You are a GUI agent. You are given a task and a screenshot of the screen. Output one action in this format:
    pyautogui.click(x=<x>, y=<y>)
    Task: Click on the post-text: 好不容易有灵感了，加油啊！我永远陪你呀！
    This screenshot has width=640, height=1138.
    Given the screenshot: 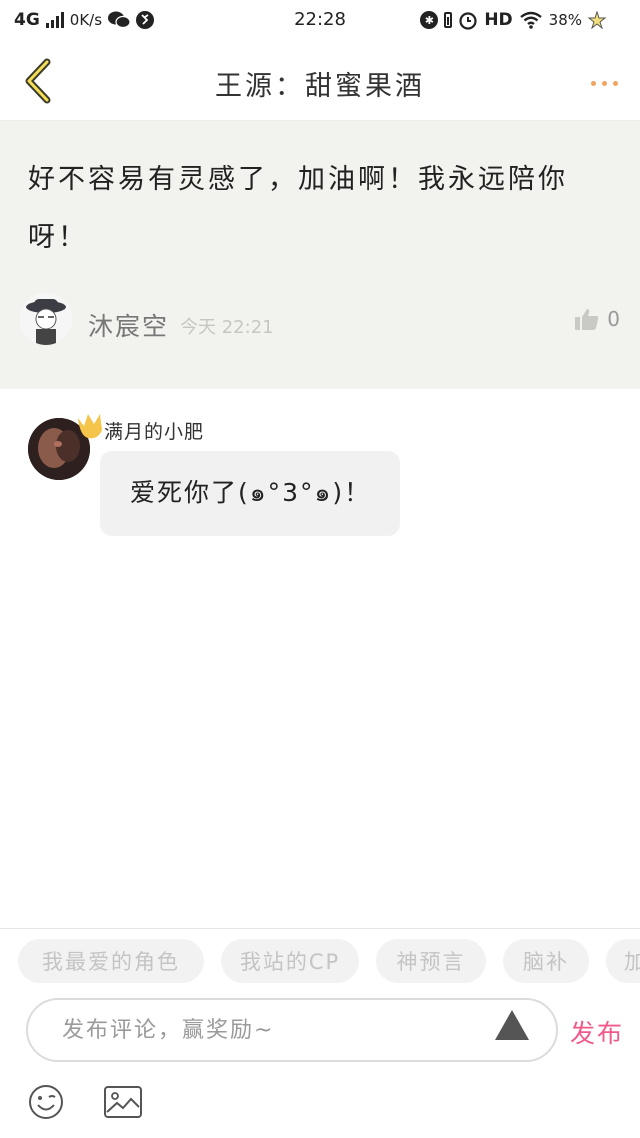 What is the action you would take?
    pyautogui.click(x=298, y=208)
    